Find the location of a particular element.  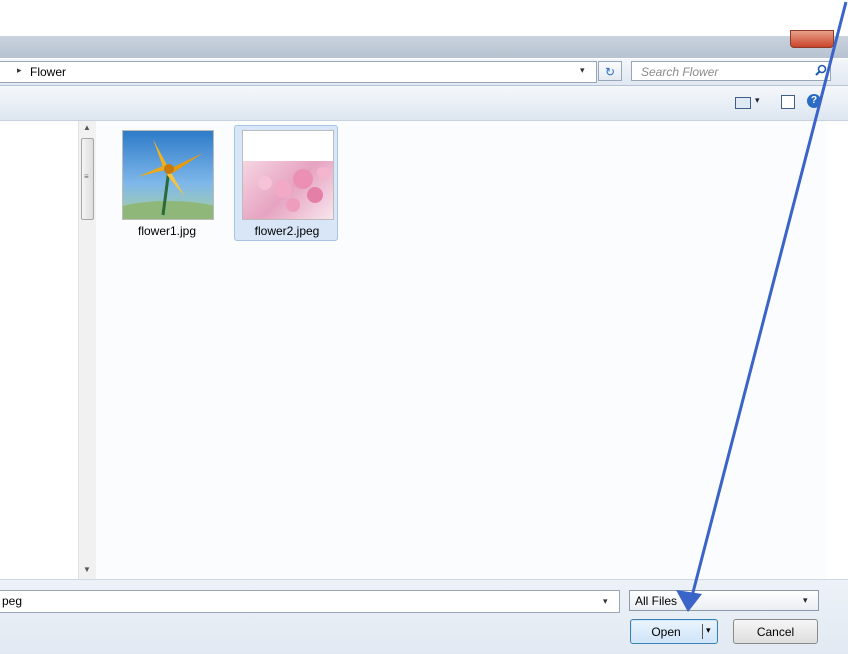

scroll-down-icon: ▼ is located at coordinates (87, 569).